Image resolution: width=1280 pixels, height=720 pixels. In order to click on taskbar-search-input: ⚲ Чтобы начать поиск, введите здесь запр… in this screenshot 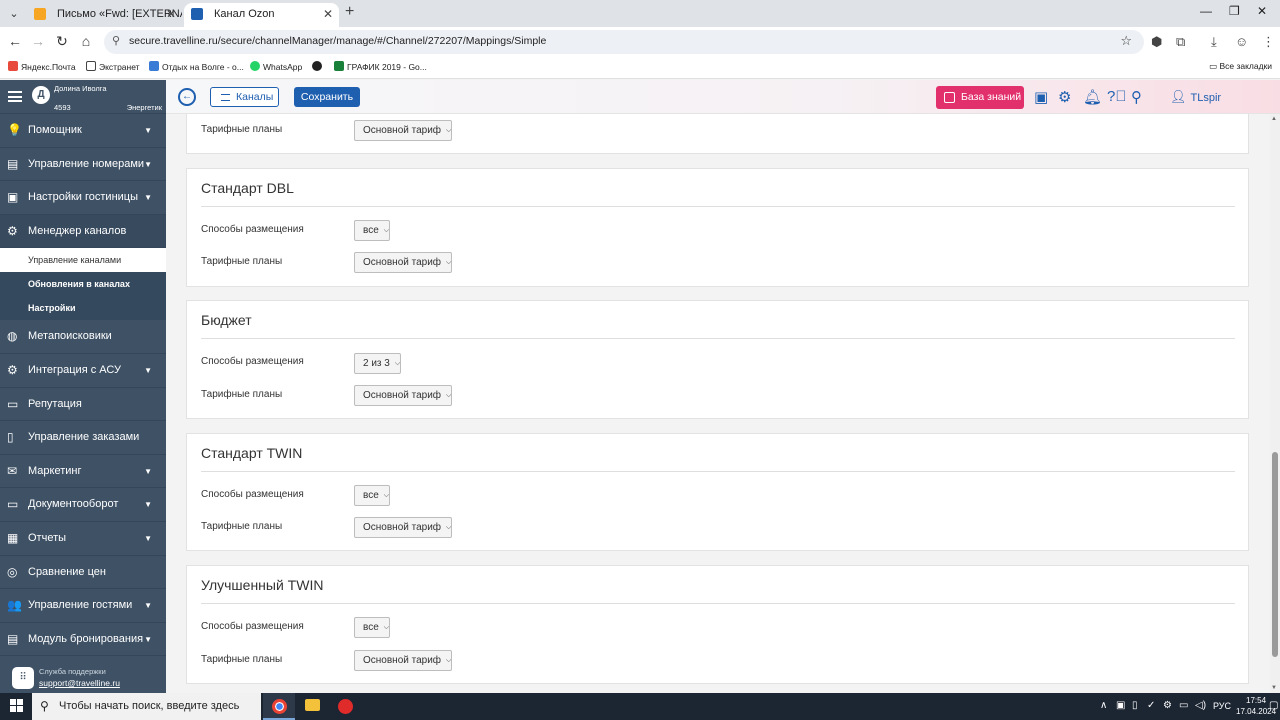, I will do `click(146, 706)`.